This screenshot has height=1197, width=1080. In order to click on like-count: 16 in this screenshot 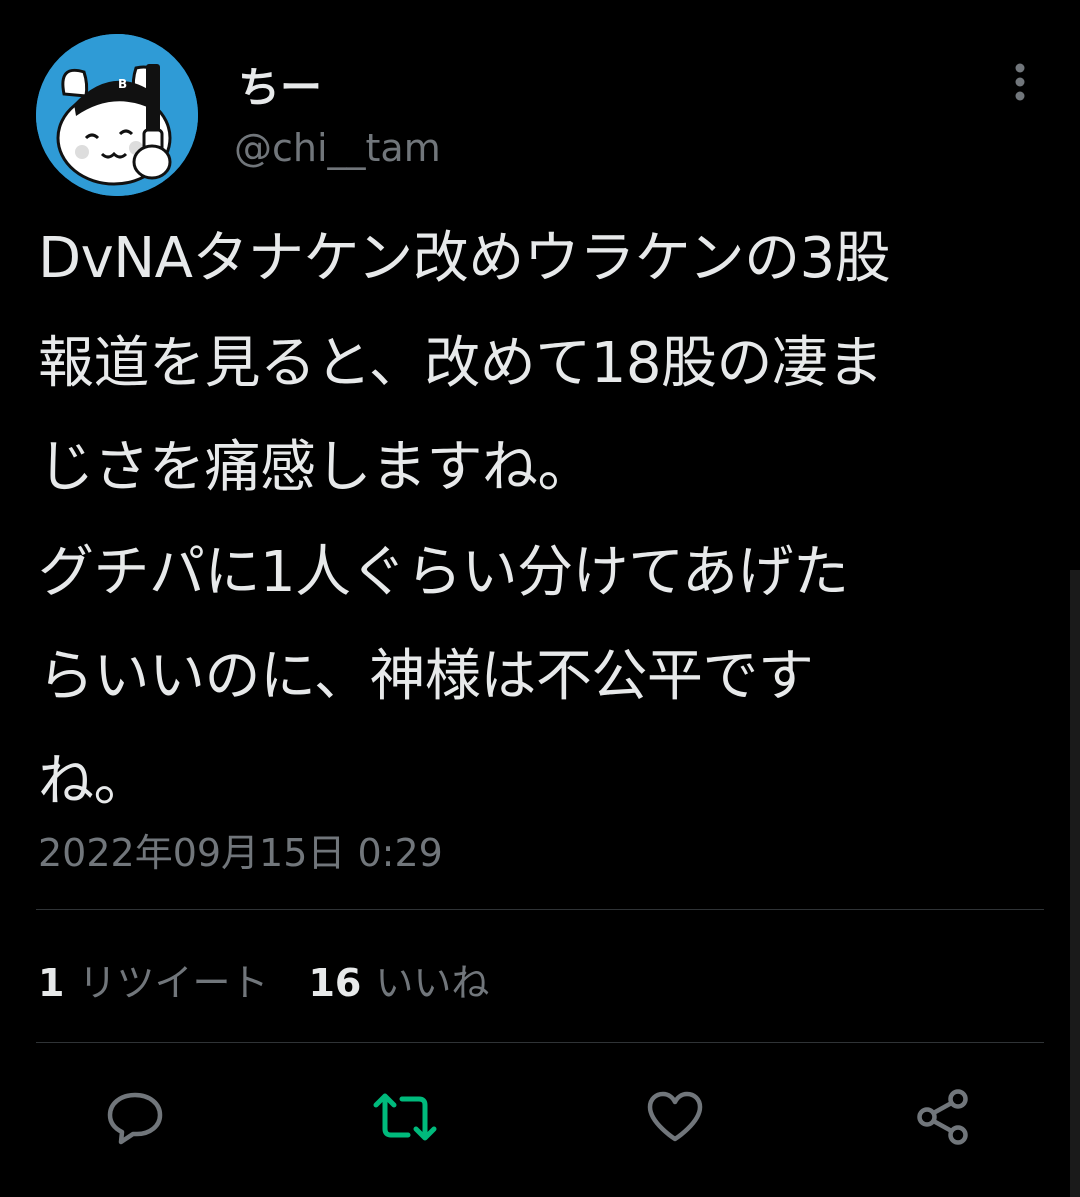, I will do `click(334, 983)`.